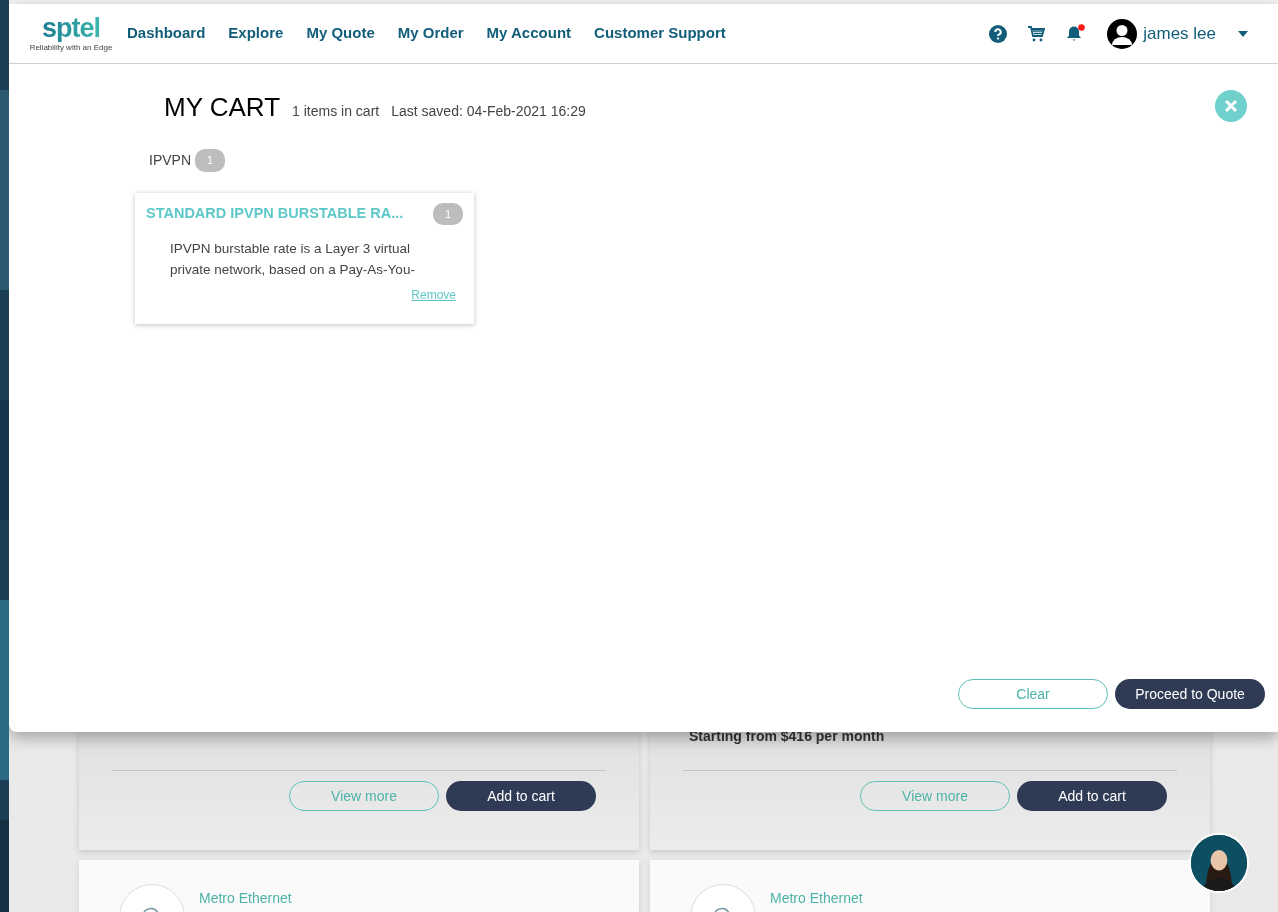  I want to click on nav-link: Dashboard, so click(166, 33).